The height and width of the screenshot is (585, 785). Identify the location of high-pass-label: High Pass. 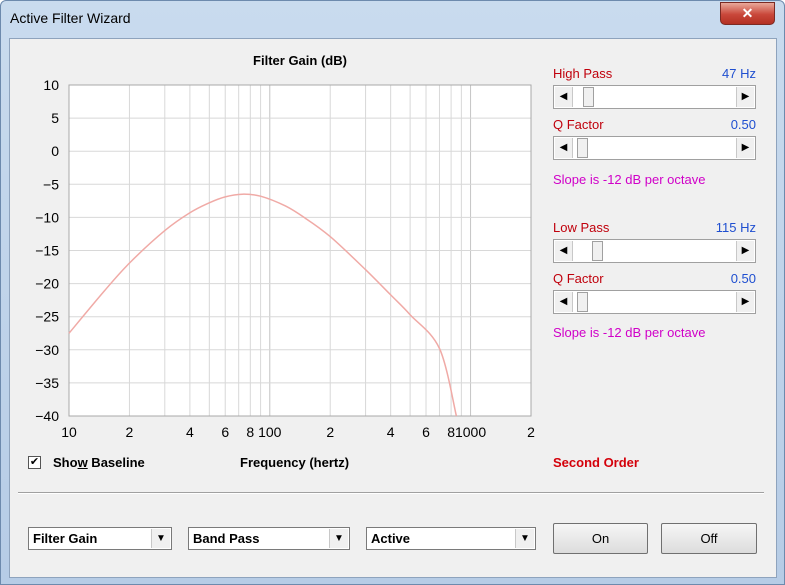
(583, 73).